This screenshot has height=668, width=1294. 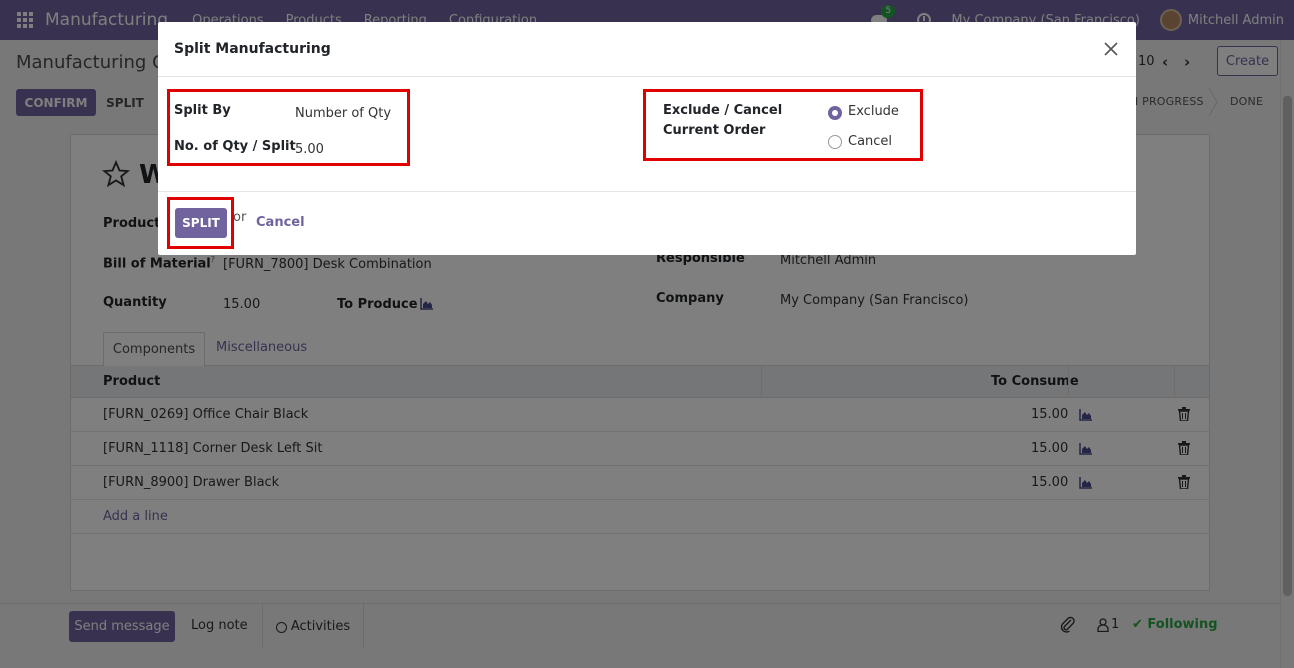 What do you see at coordinates (873, 111) in the screenshot?
I see `radio-exclude-label: Exclude` at bounding box center [873, 111].